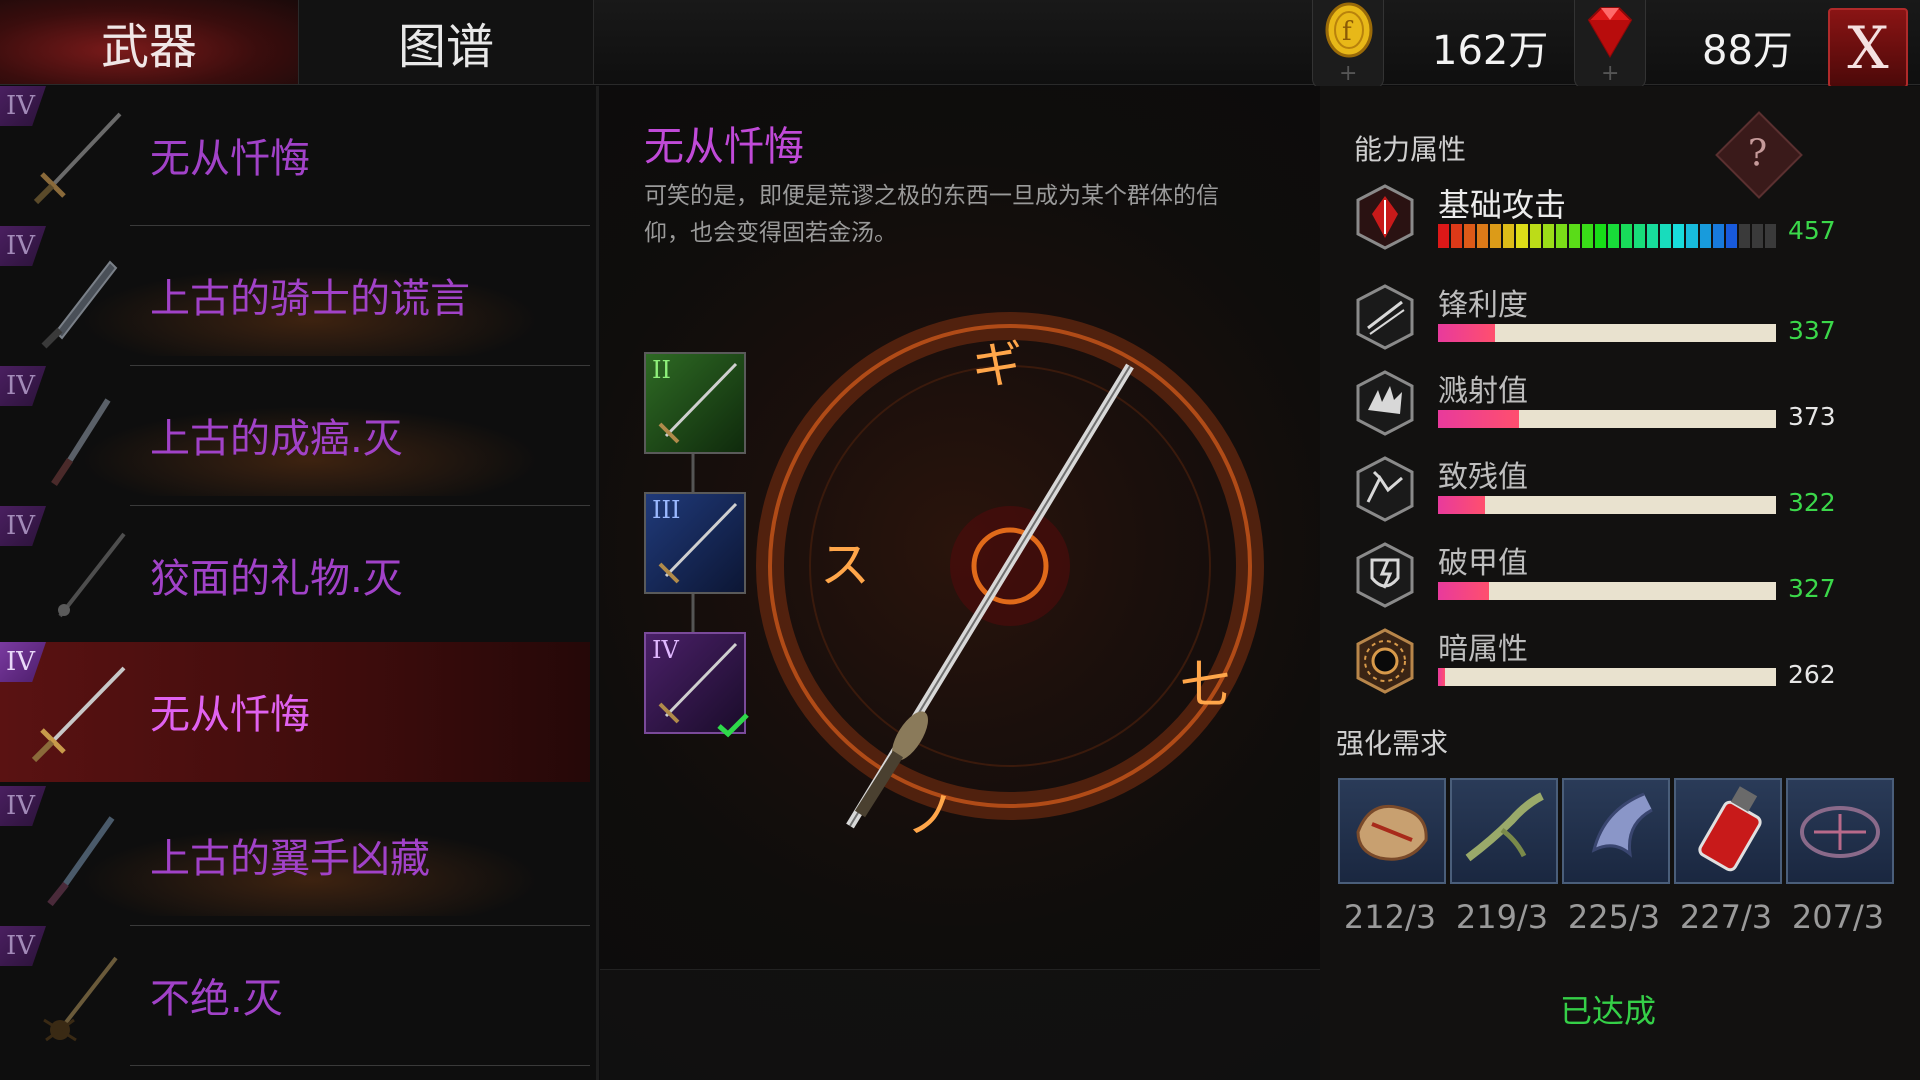  Describe the element at coordinates (1385, 317) in the screenshot. I see `sharpness-icon` at that location.